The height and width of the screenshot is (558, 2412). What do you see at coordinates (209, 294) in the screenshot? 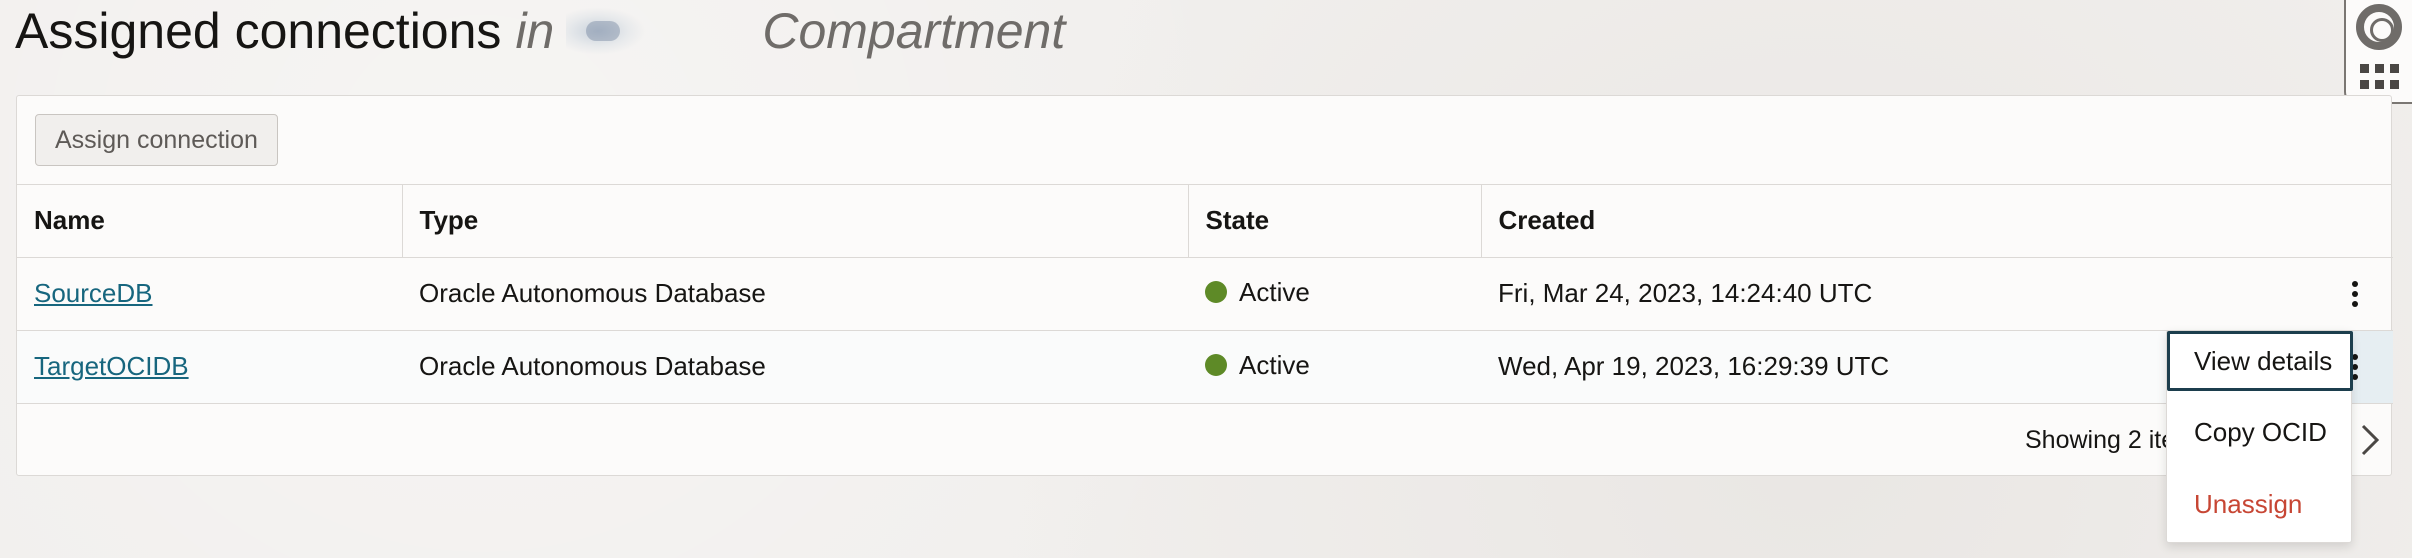
I see `cell-name: SourceDB` at bounding box center [209, 294].